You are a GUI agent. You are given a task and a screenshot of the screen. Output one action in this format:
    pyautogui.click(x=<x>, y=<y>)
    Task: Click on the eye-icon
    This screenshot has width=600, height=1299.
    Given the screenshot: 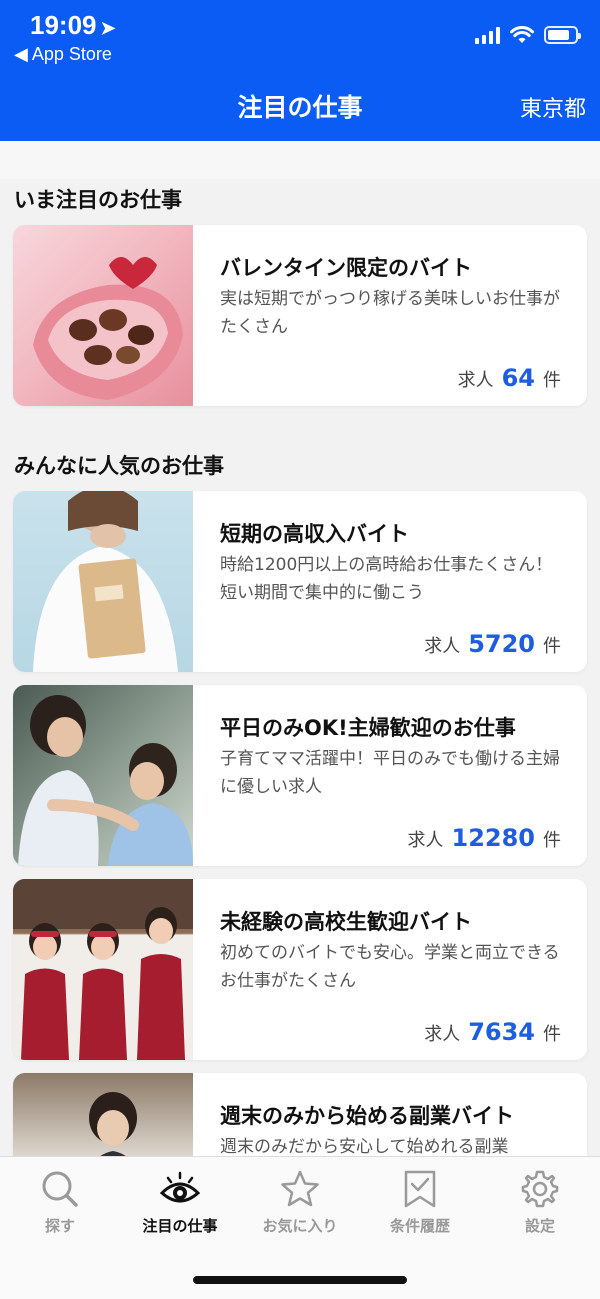 What is the action you would take?
    pyautogui.click(x=180, y=1187)
    